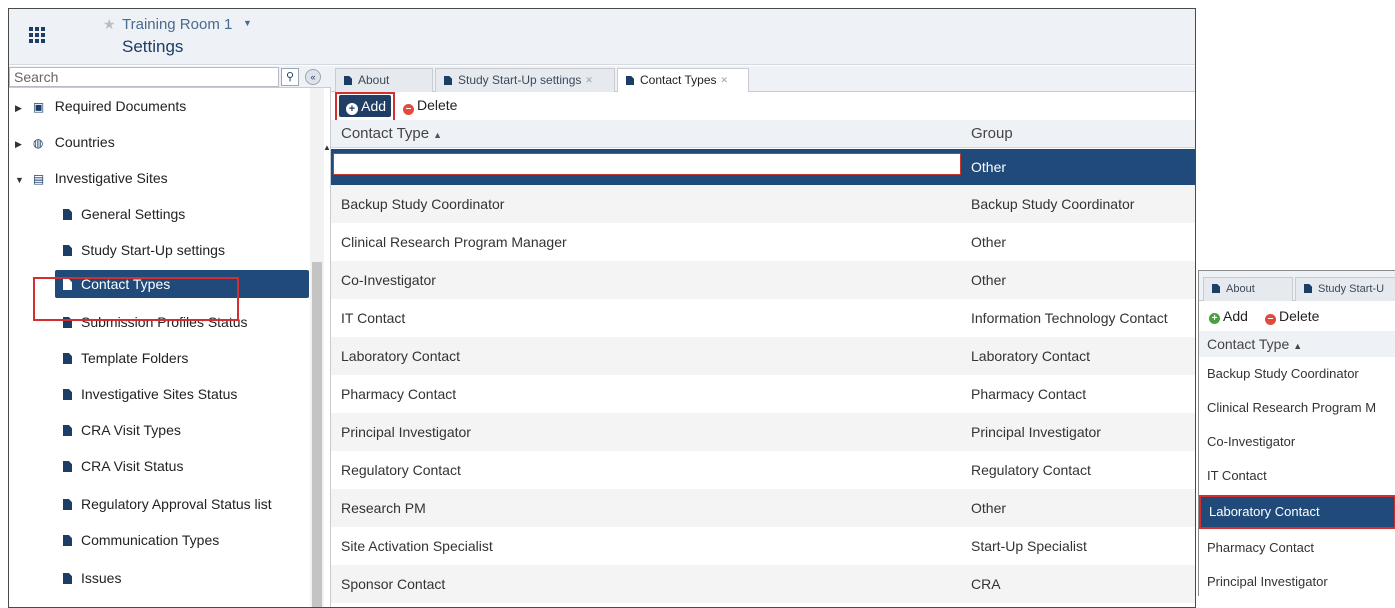 The image size is (1395, 608). What do you see at coordinates (84, 142) in the screenshot?
I see `sidebar-item-label: Countries` at bounding box center [84, 142].